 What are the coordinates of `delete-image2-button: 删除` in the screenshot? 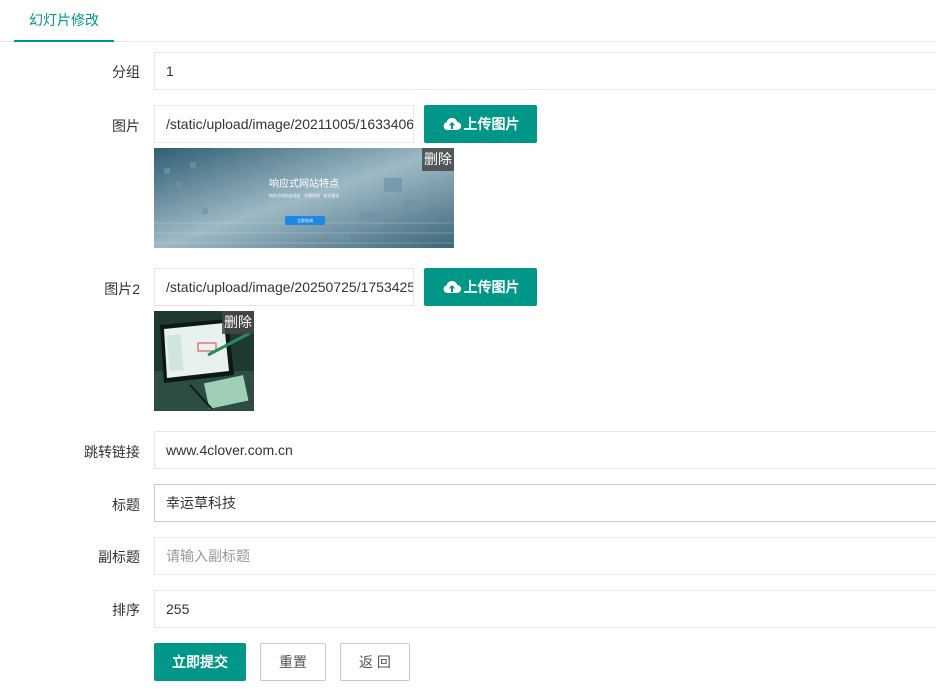 It's located at (238, 322).